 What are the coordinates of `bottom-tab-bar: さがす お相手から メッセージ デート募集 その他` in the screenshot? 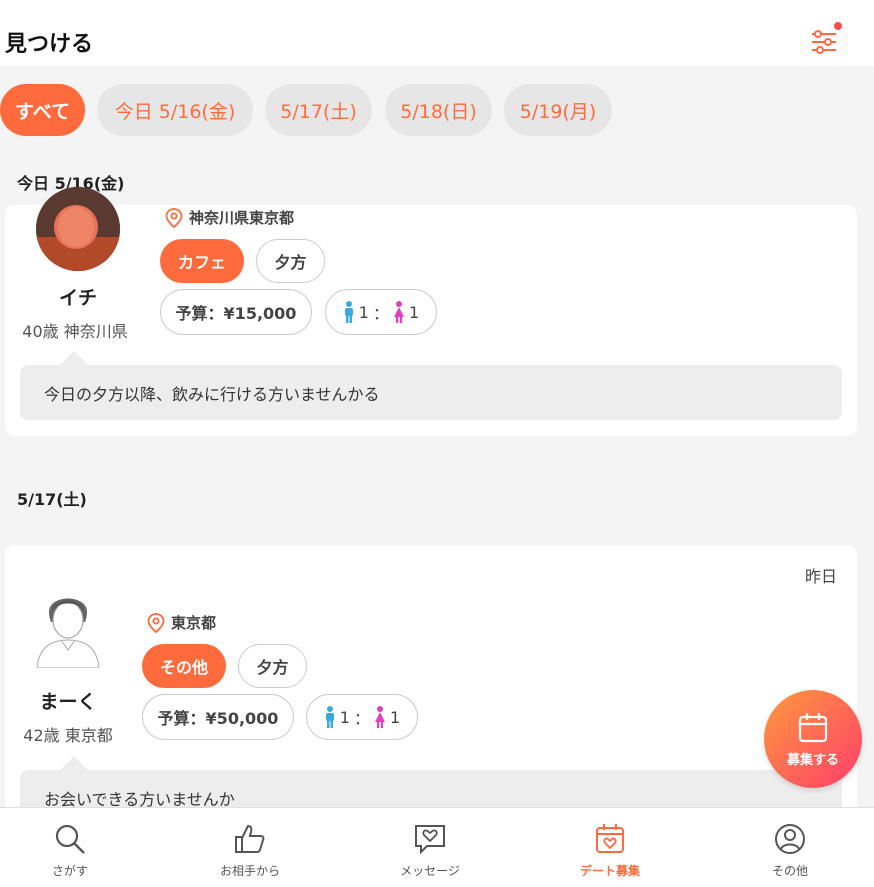 It's located at (437, 847).